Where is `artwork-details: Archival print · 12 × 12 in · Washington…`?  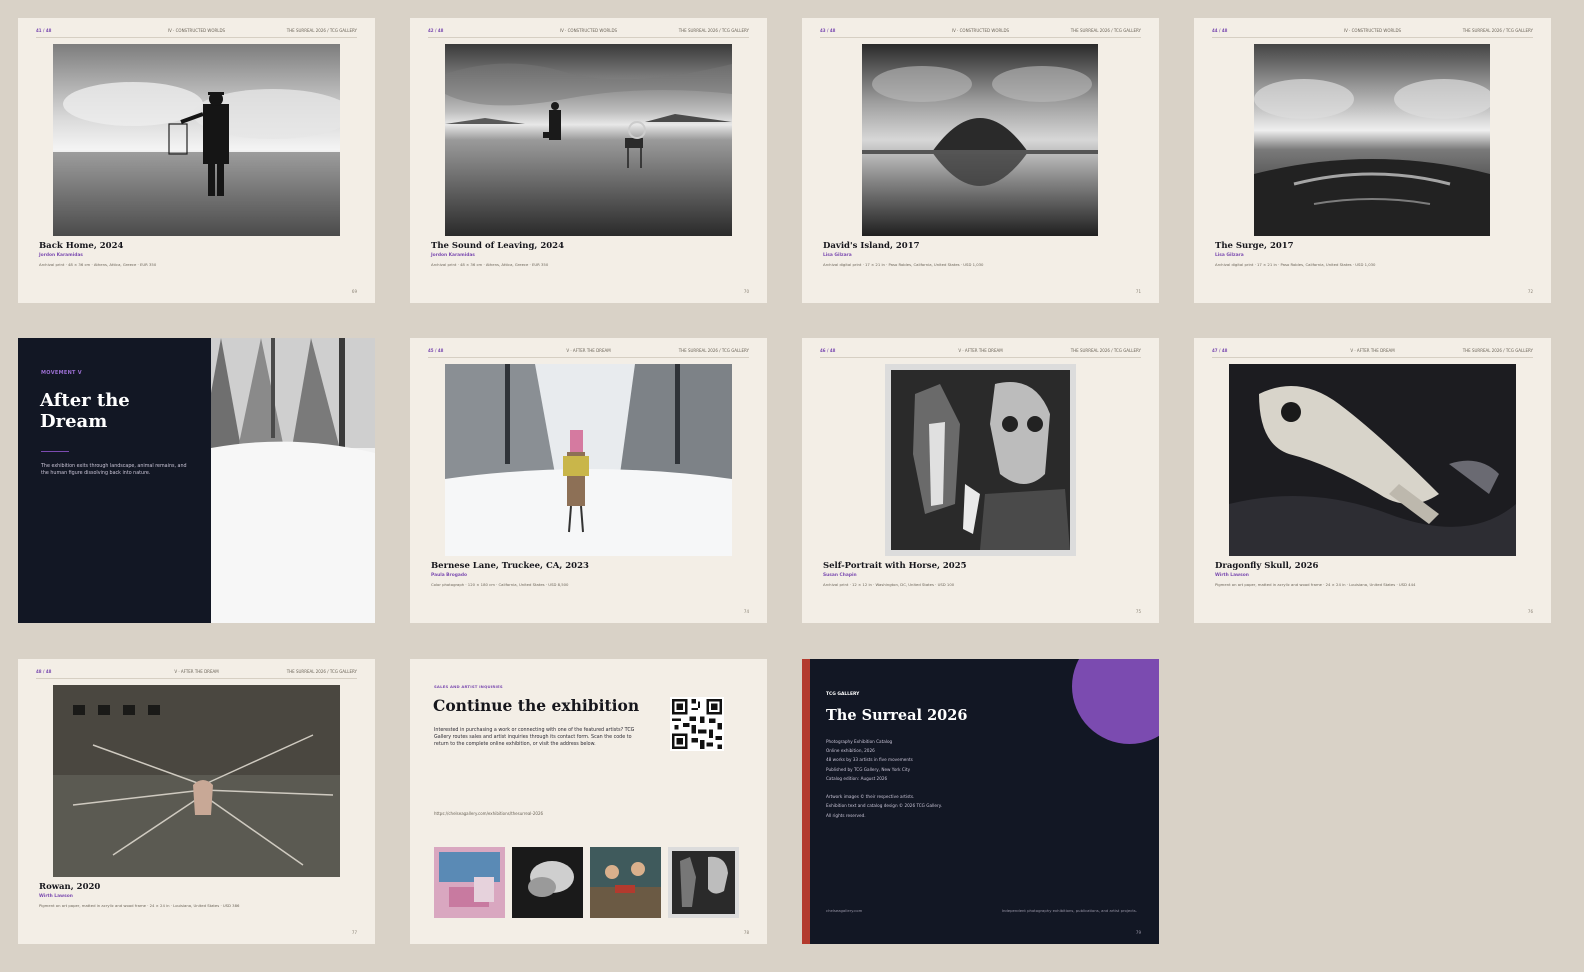
artwork-details: Archival print · 12 × 12 in · Washington… is located at coordinates (889, 584).